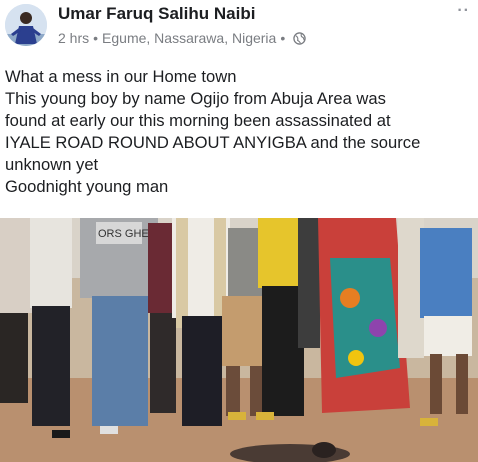  What do you see at coordinates (156, 14) in the screenshot?
I see `author-name: Umar Faruq Salihu Naibi` at bounding box center [156, 14].